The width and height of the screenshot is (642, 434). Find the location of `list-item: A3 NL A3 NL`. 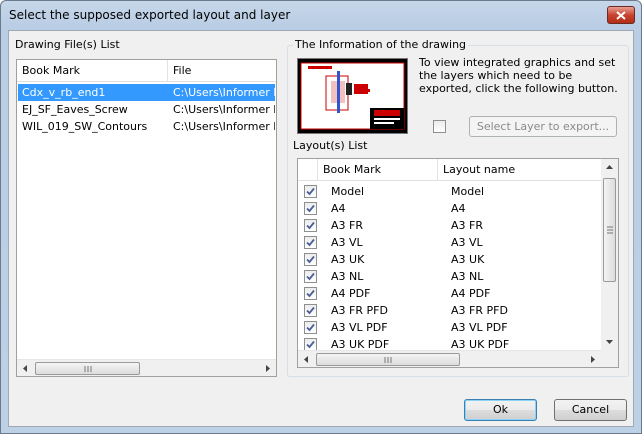

list-item: A3 NL A3 NL is located at coordinates (450, 276).